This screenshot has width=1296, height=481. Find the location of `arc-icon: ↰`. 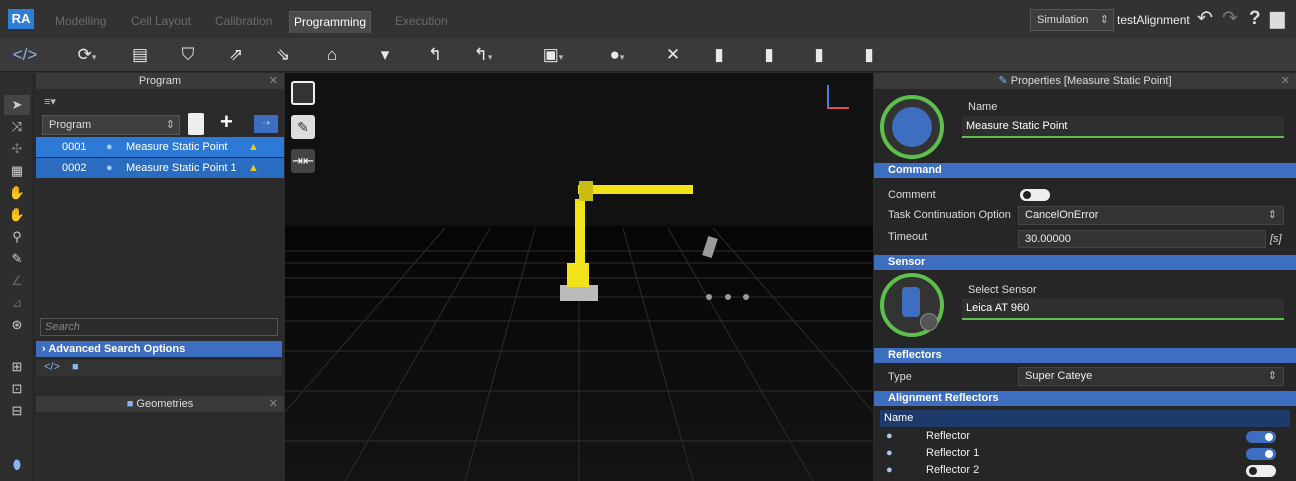

arc-icon: ↰ is located at coordinates (435, 55).